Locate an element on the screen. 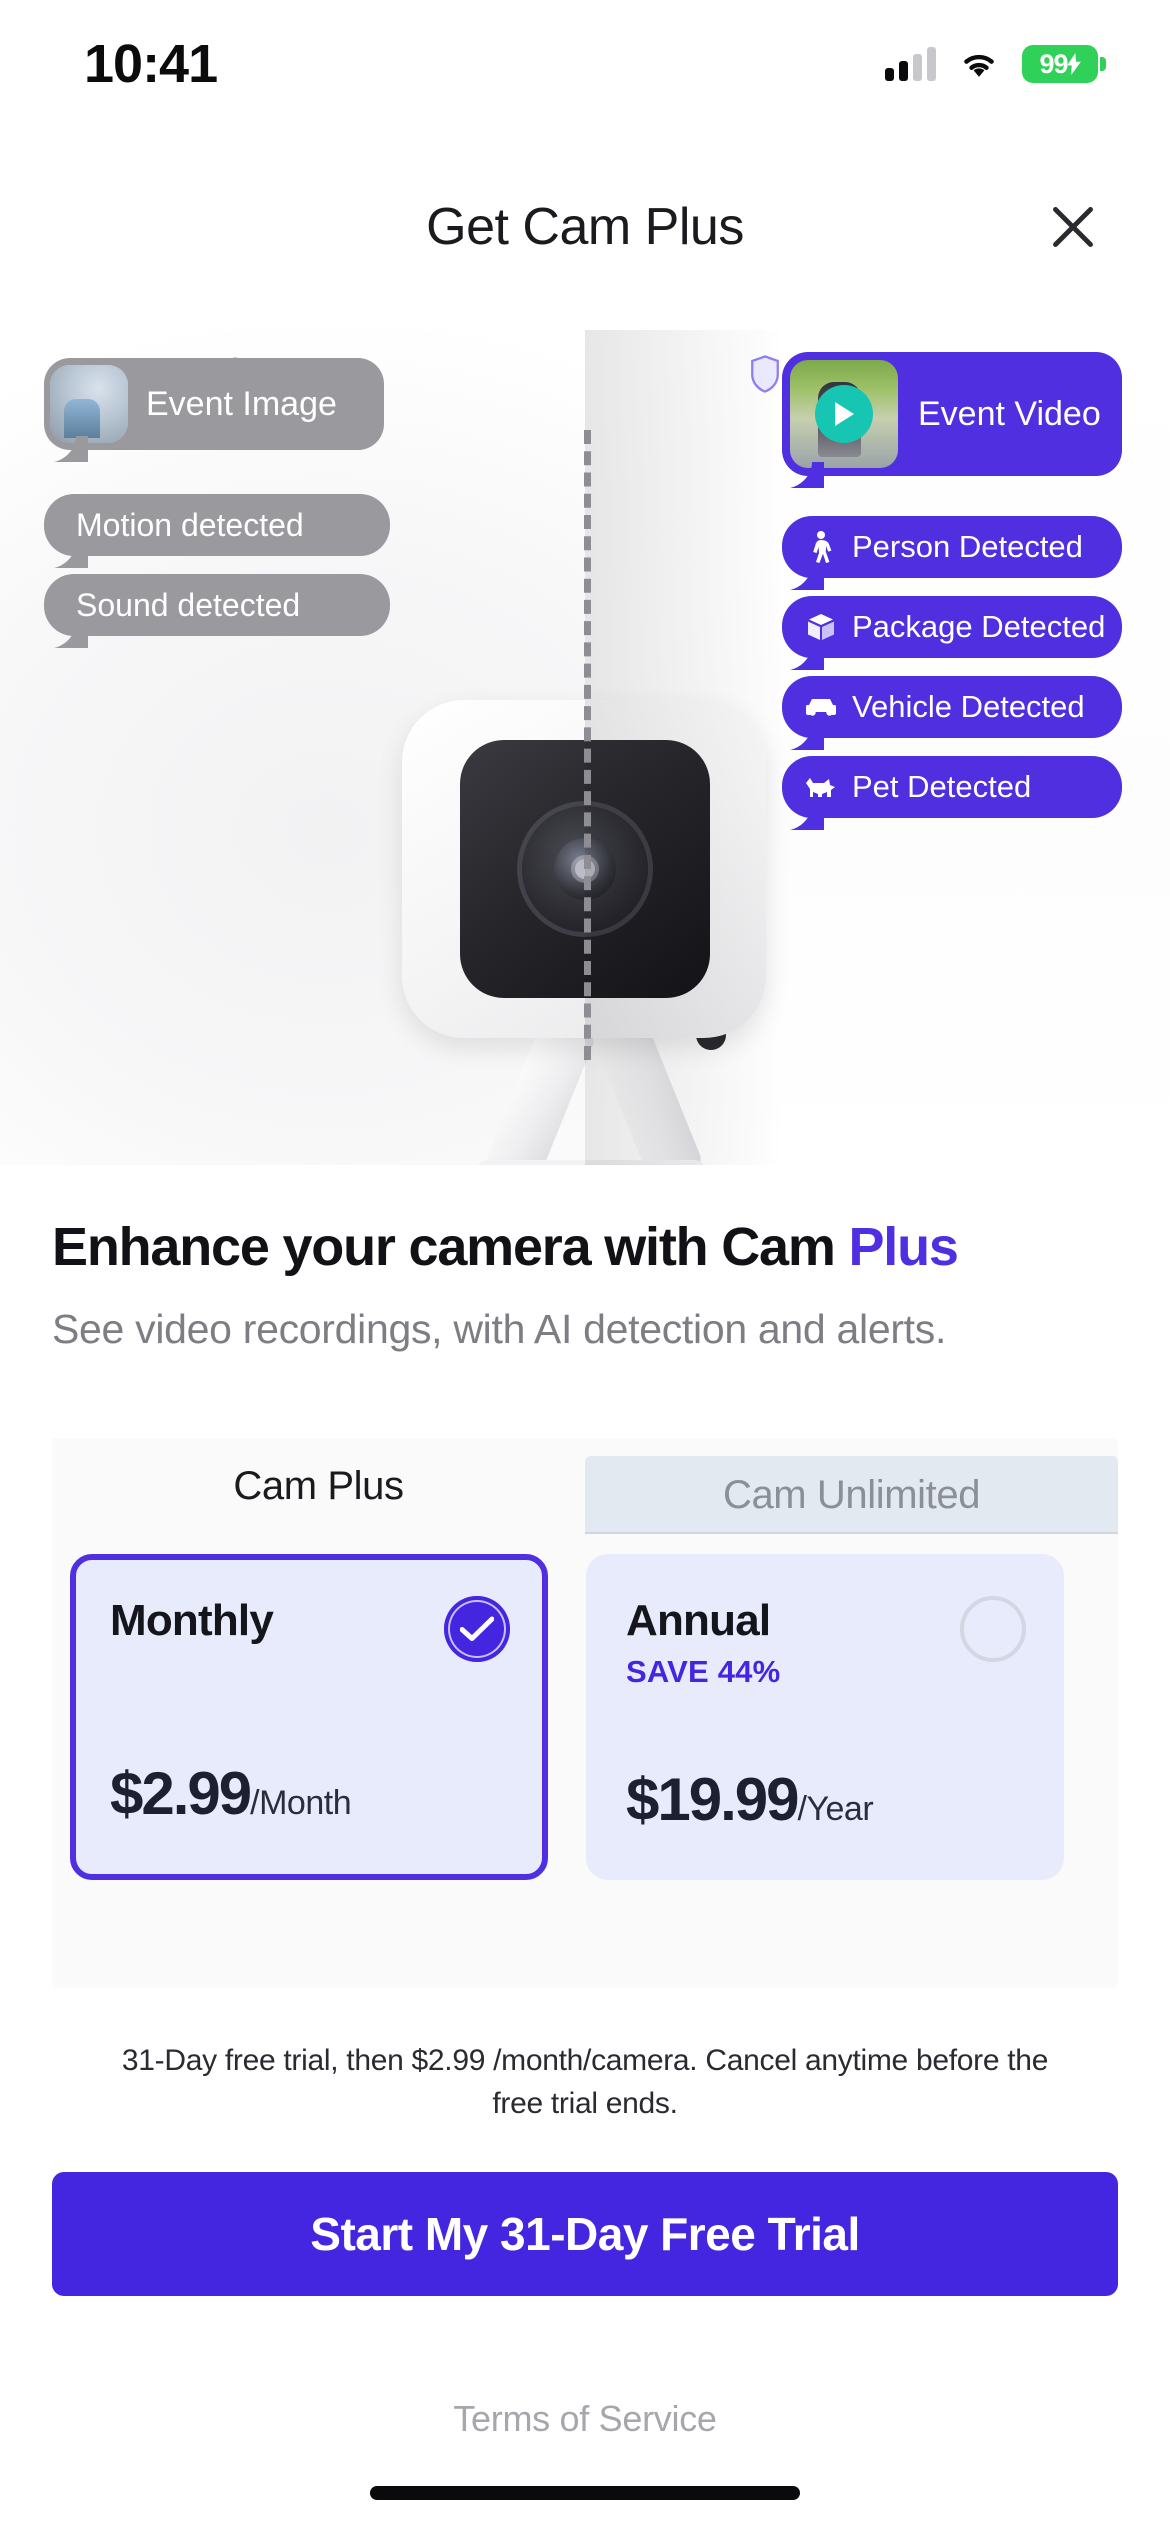 This screenshot has height=2532, width=1170. plus-feature-event-video: Event Video is located at coordinates (952, 420).